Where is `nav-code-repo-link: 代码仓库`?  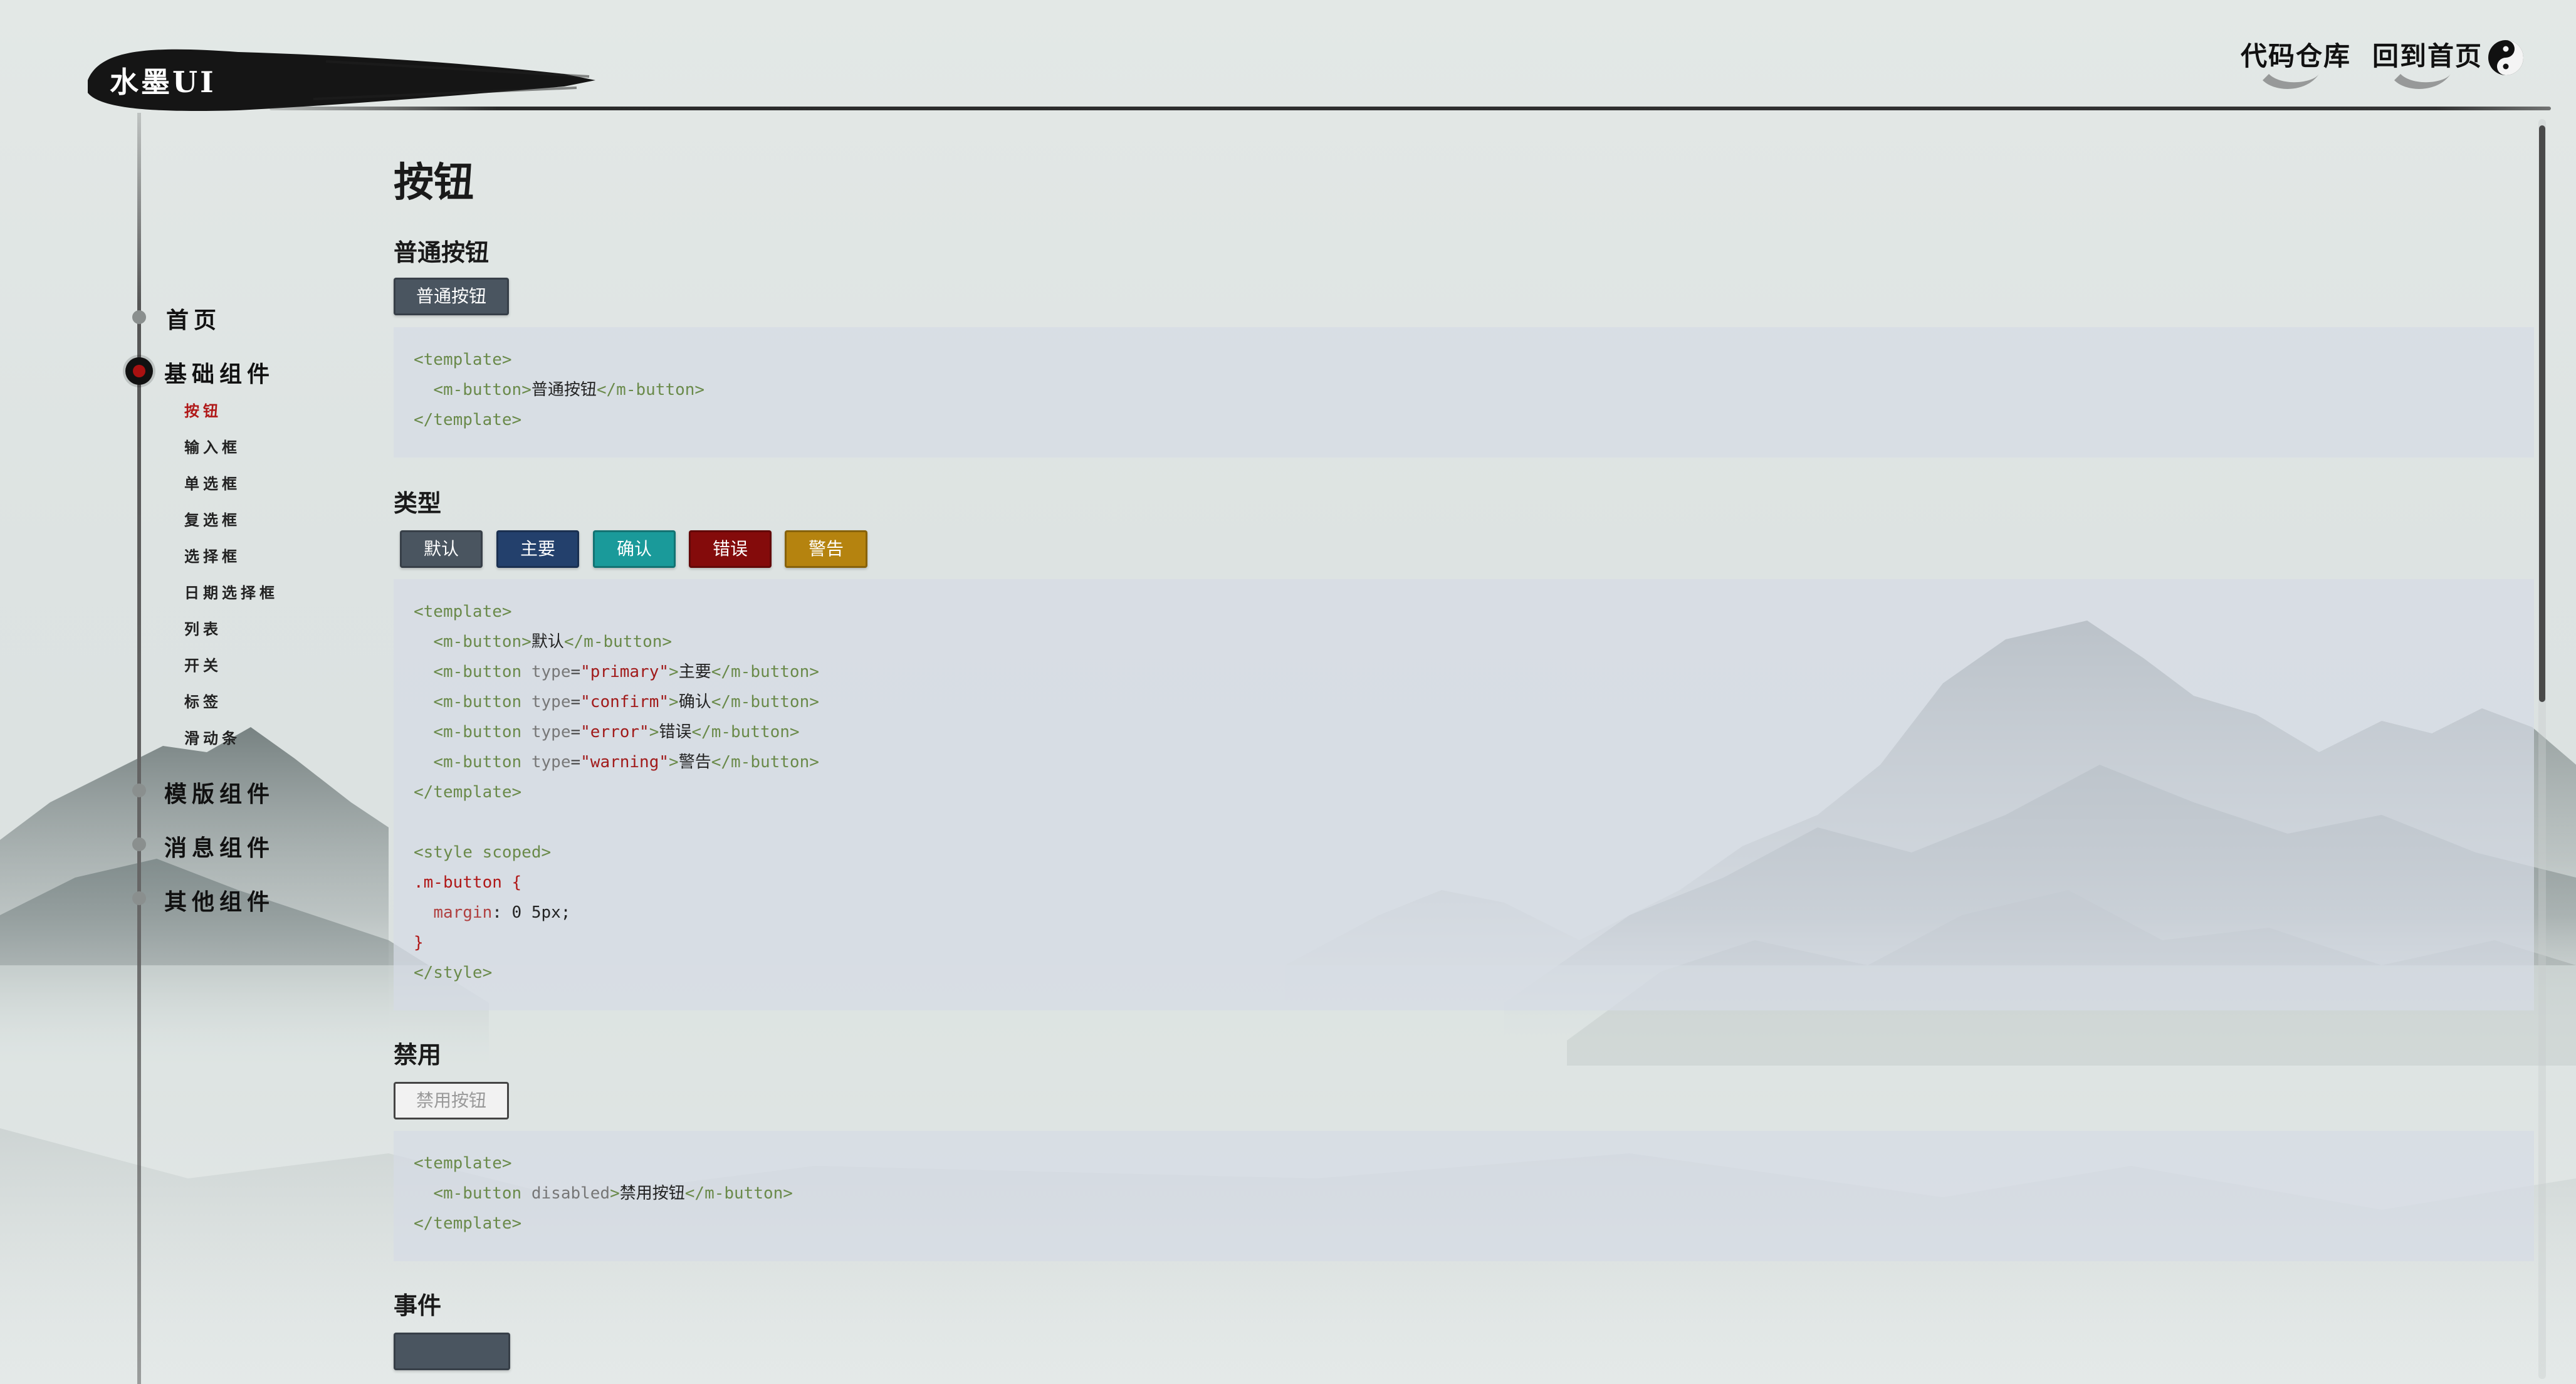 nav-code-repo-link: 代码仓库 is located at coordinates (2296, 54).